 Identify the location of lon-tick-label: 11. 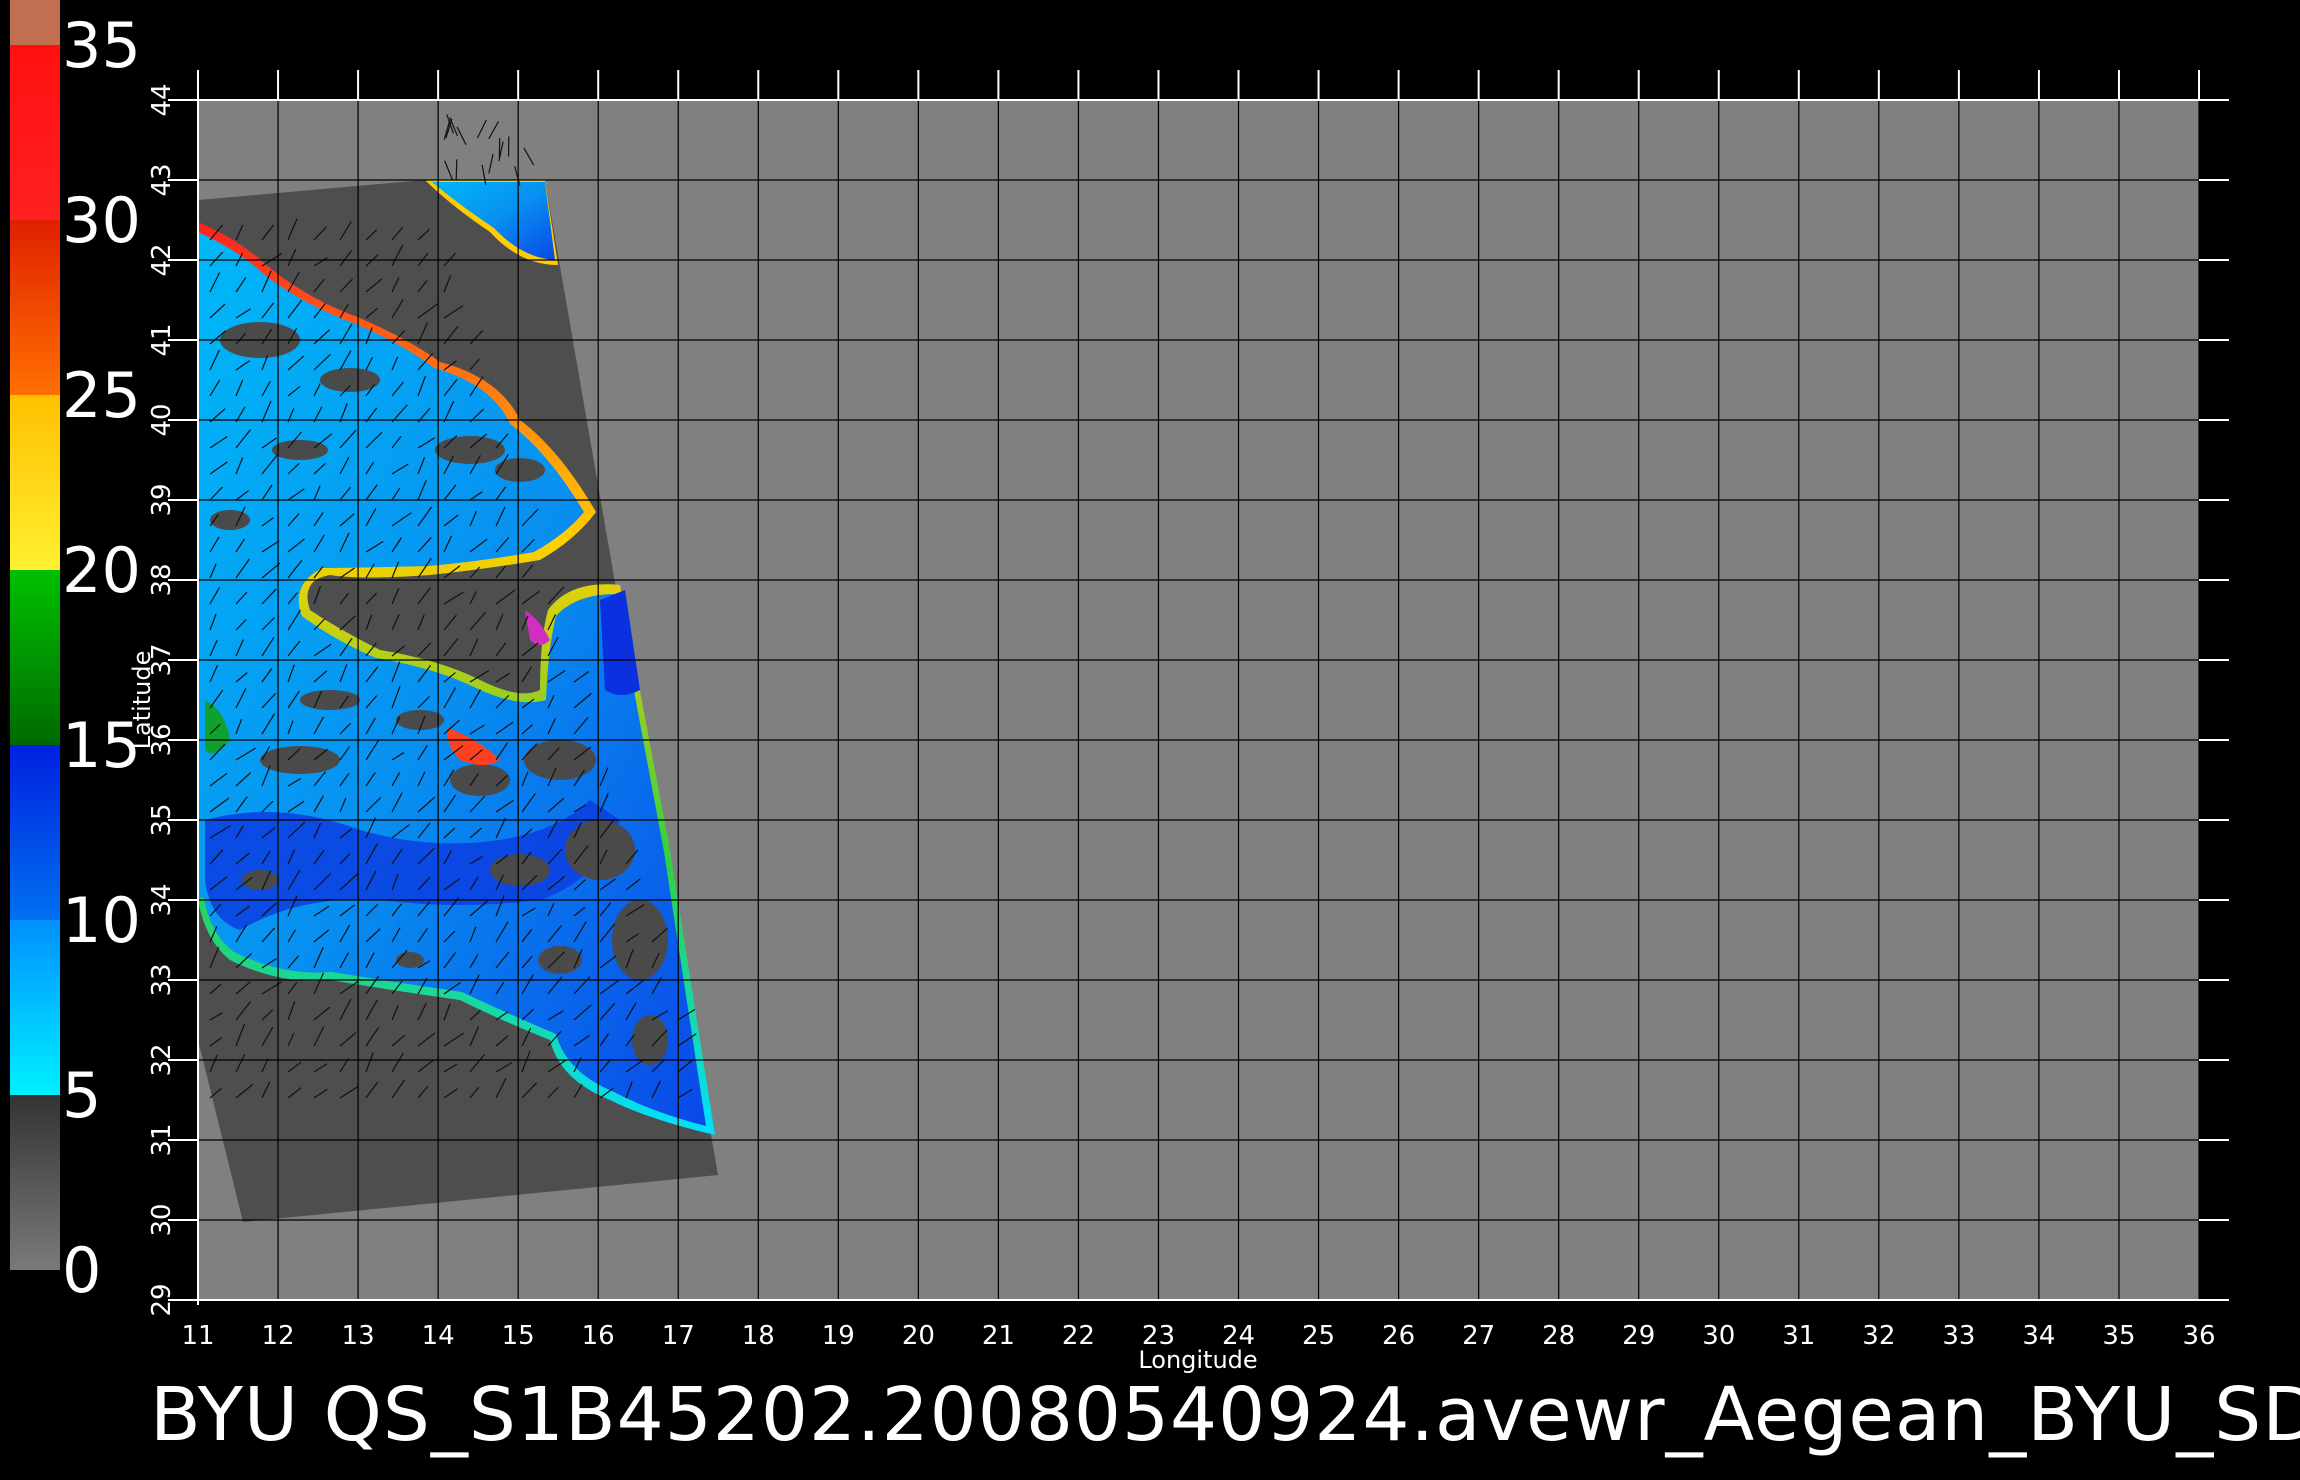
(197, 1336).